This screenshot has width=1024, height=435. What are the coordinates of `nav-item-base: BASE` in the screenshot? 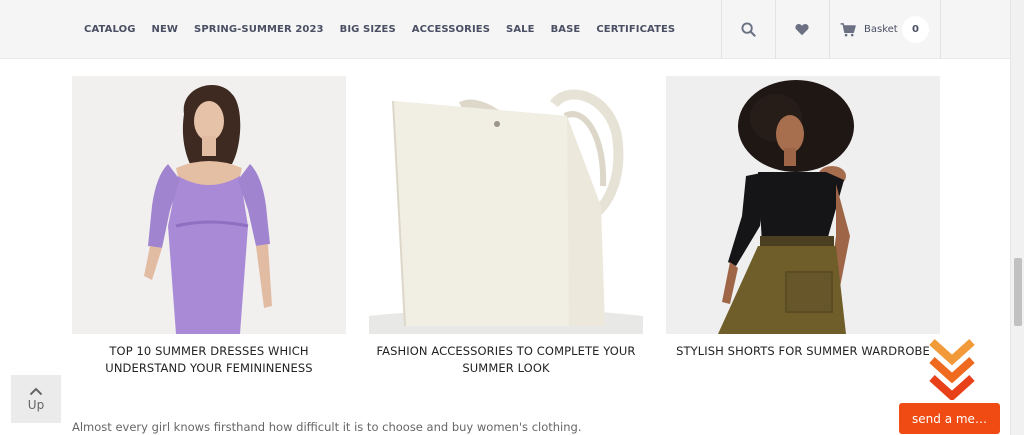 It's located at (566, 29).